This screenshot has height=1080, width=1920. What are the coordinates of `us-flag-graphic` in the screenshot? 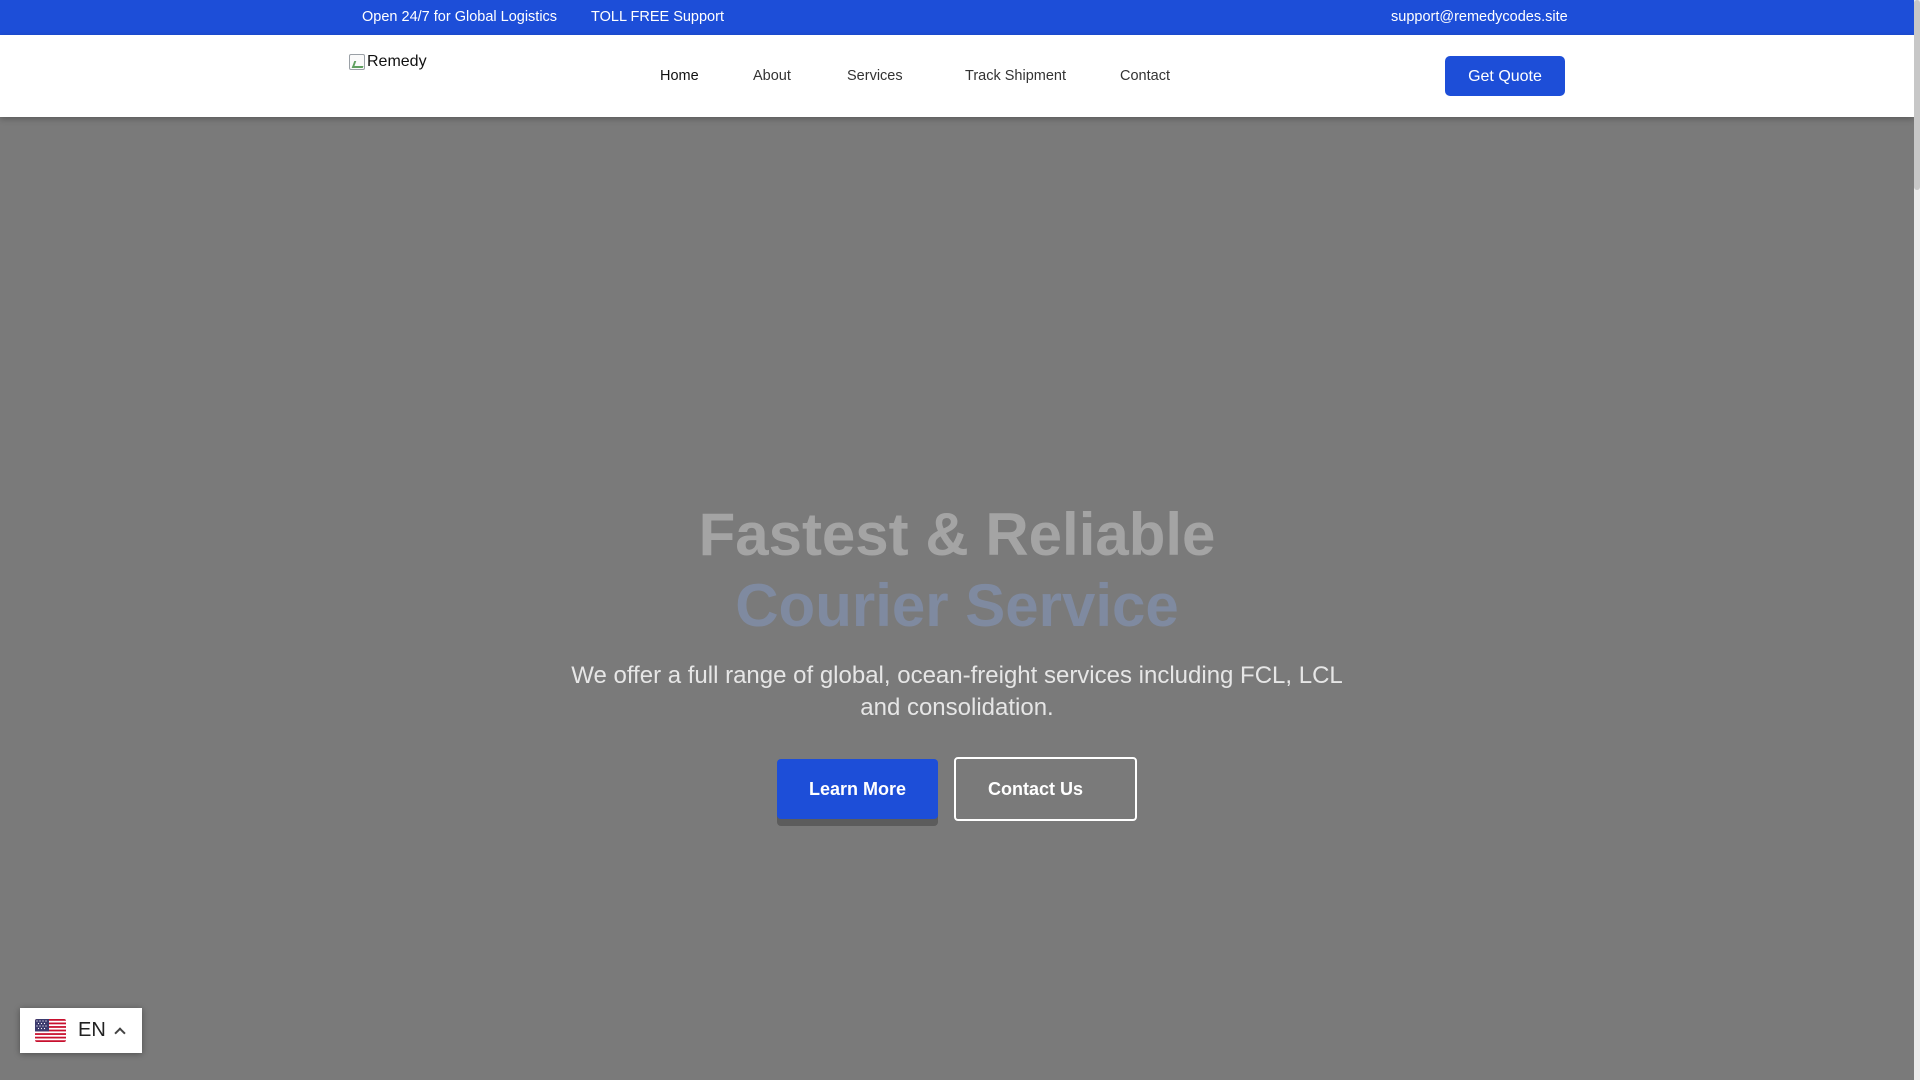 It's located at (50, 1030).